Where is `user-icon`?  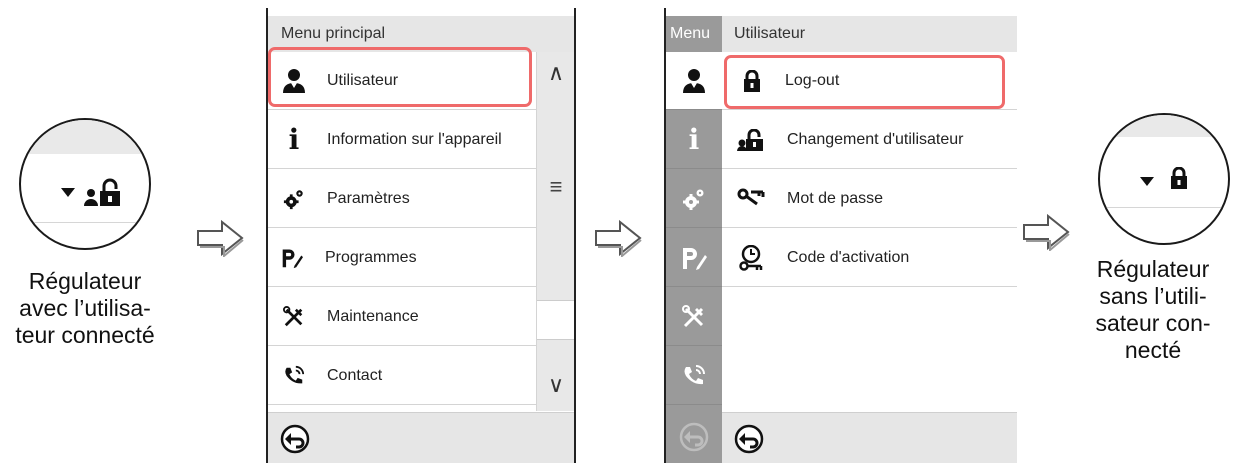 user-icon is located at coordinates (694, 80).